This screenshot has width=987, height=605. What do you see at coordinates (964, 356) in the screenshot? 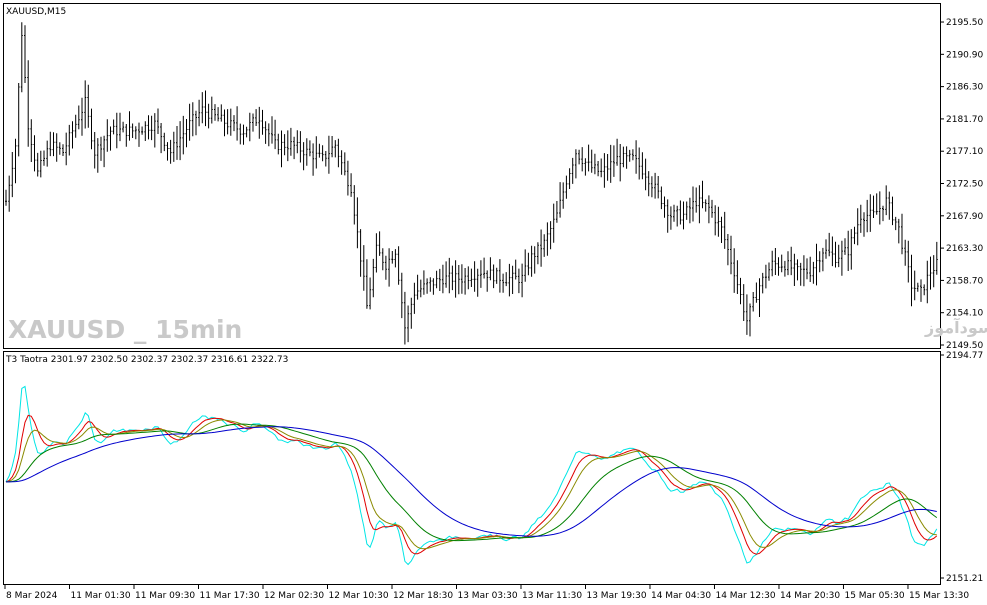
I see `indicator-y-tick-label: 2194.77` at bounding box center [964, 356].